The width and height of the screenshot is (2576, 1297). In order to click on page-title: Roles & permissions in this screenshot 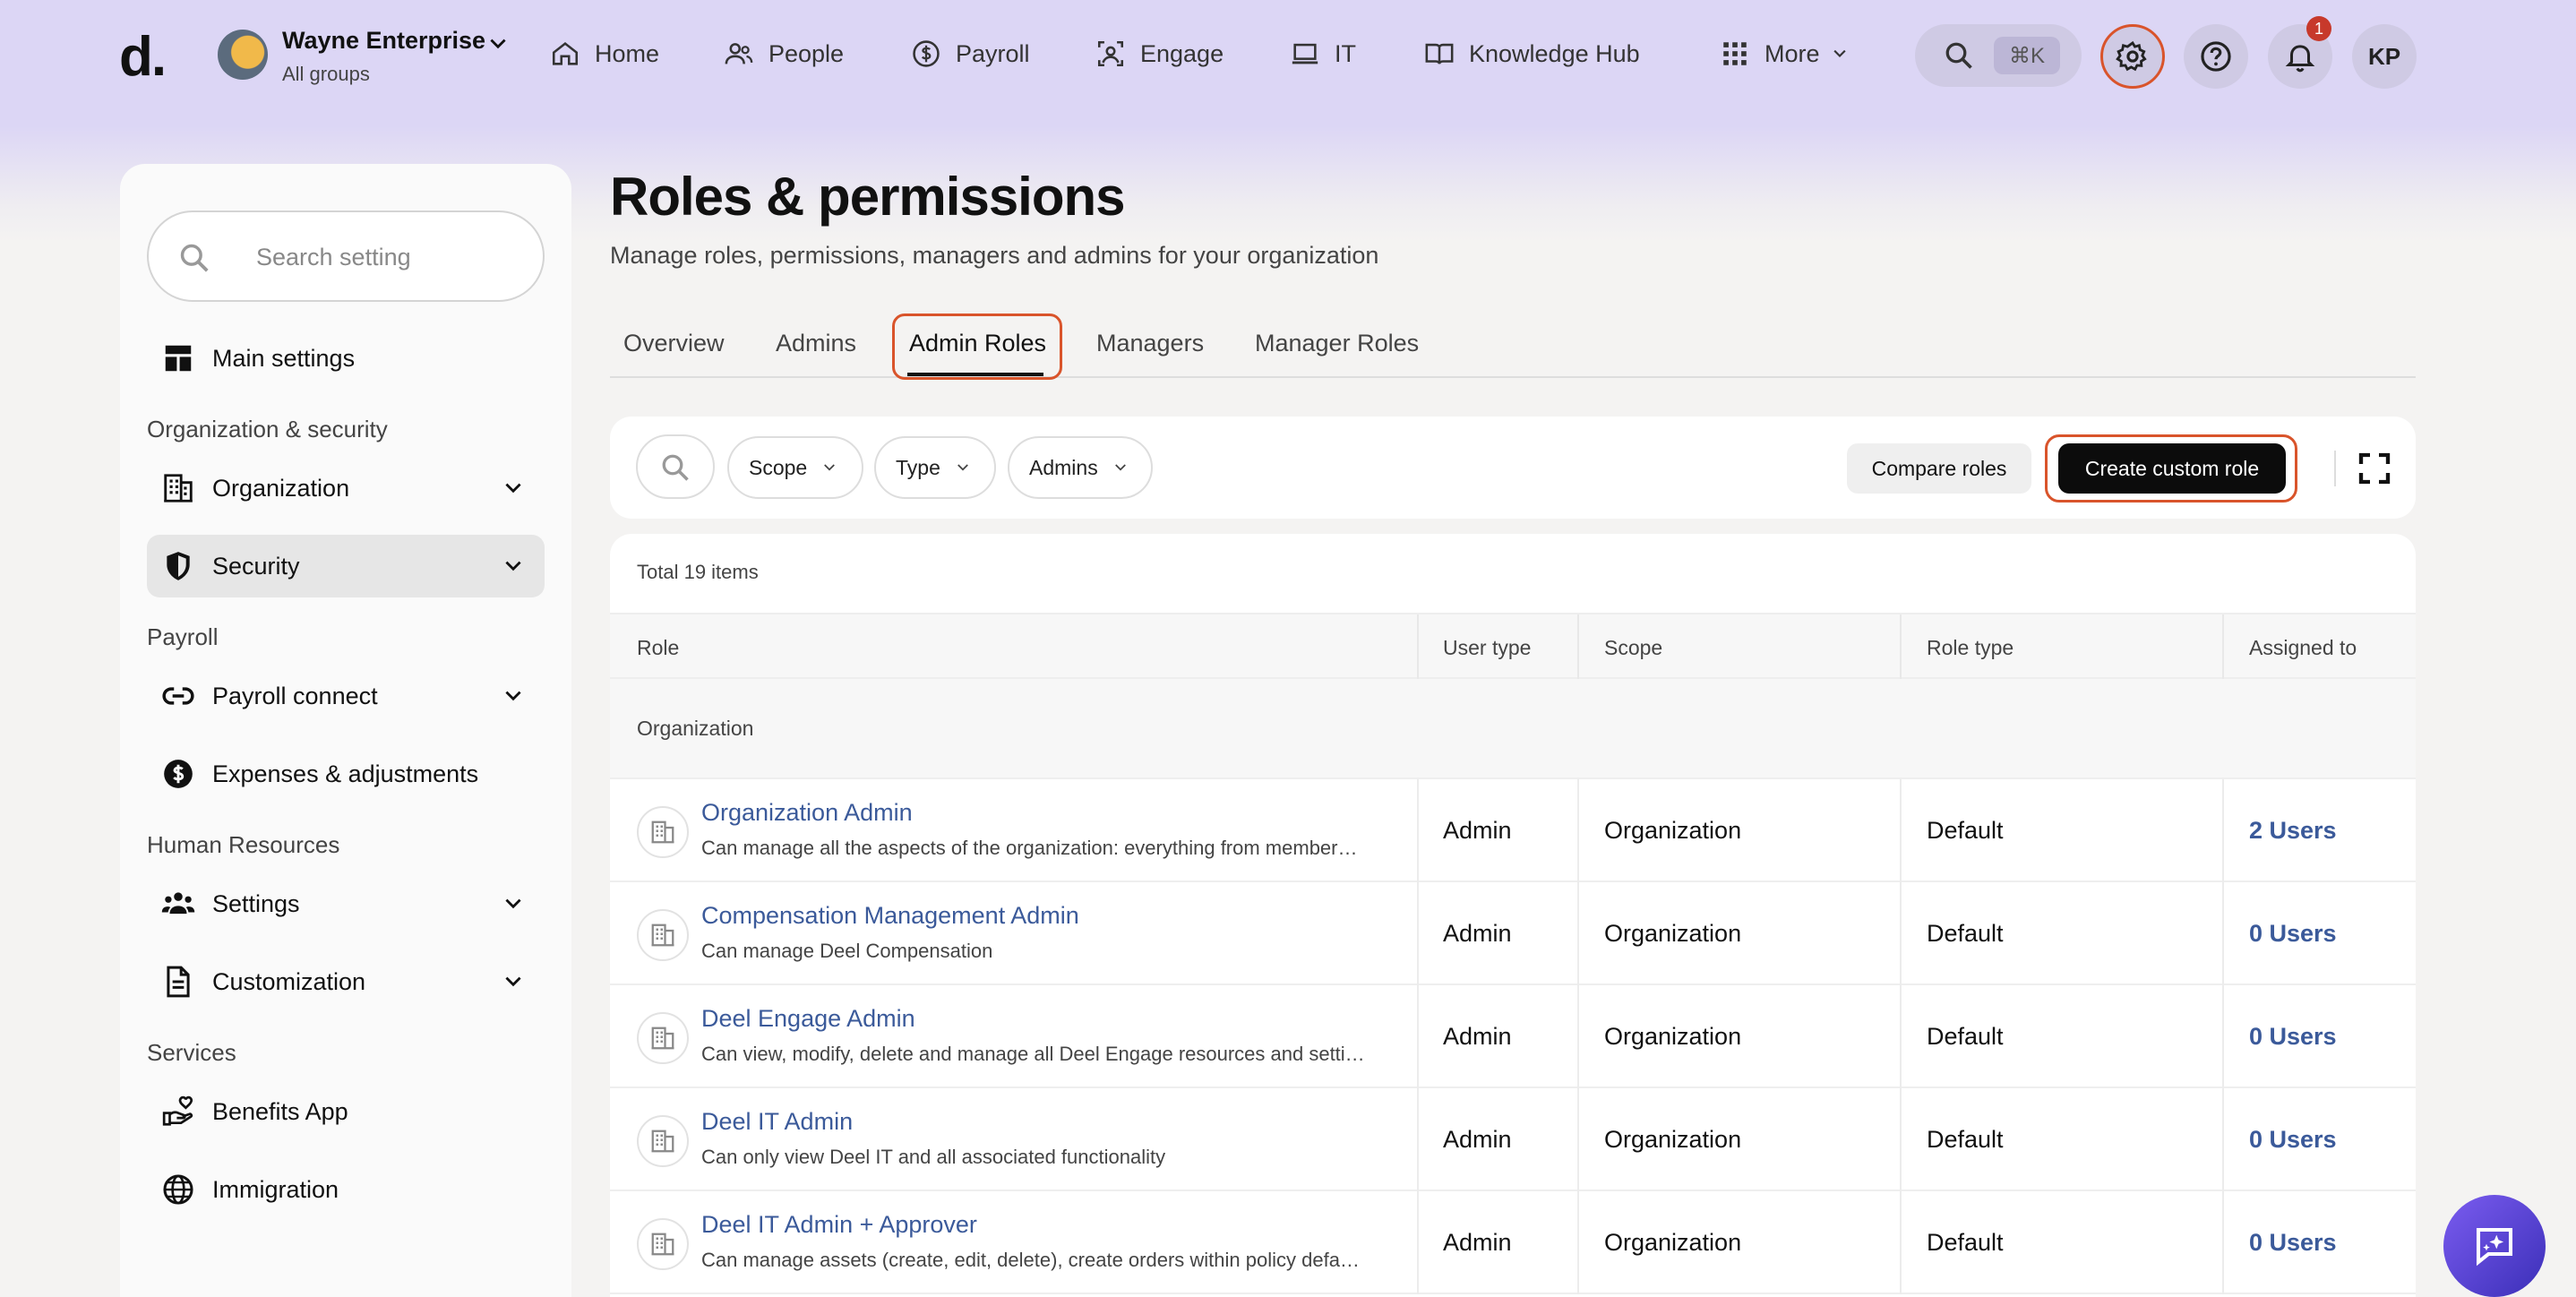, I will do `click(868, 197)`.